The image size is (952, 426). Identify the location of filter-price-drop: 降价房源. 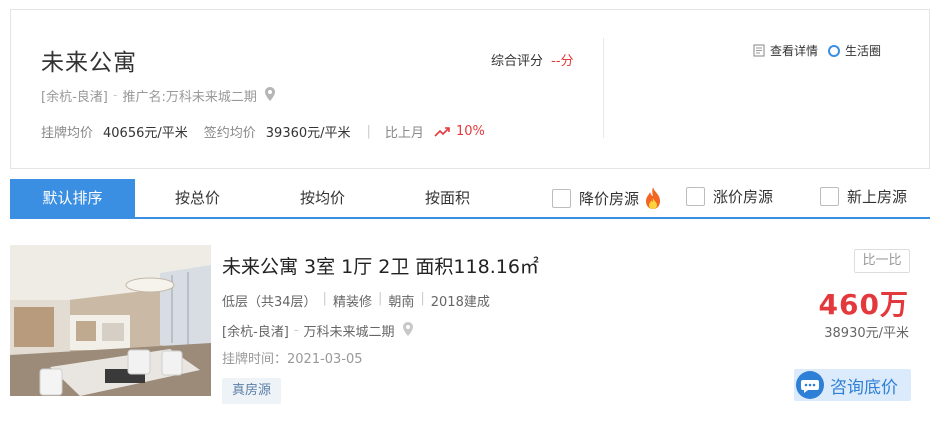
(608, 198).